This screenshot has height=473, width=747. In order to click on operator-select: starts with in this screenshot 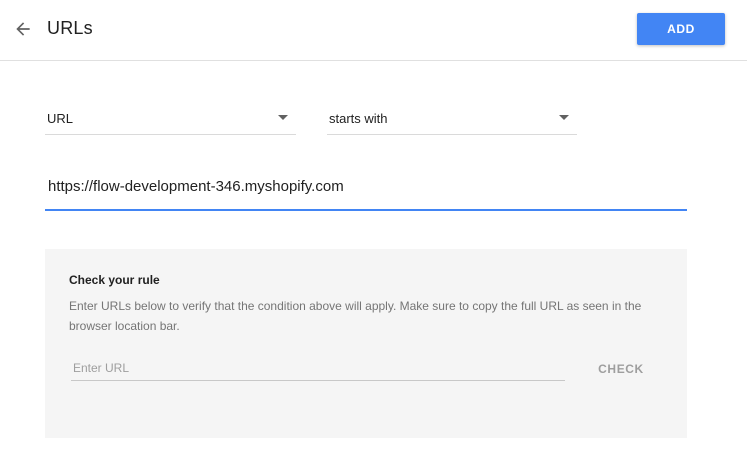, I will do `click(452, 118)`.